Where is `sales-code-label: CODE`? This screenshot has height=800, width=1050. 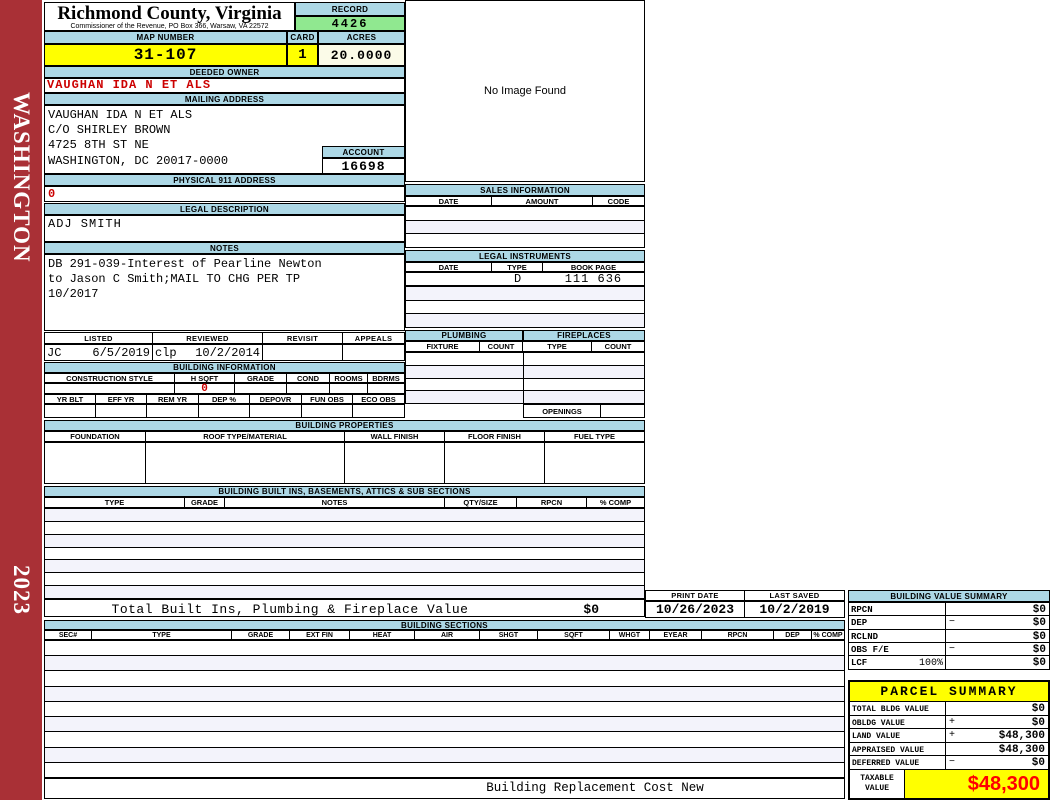
sales-code-label: CODE is located at coordinates (619, 201).